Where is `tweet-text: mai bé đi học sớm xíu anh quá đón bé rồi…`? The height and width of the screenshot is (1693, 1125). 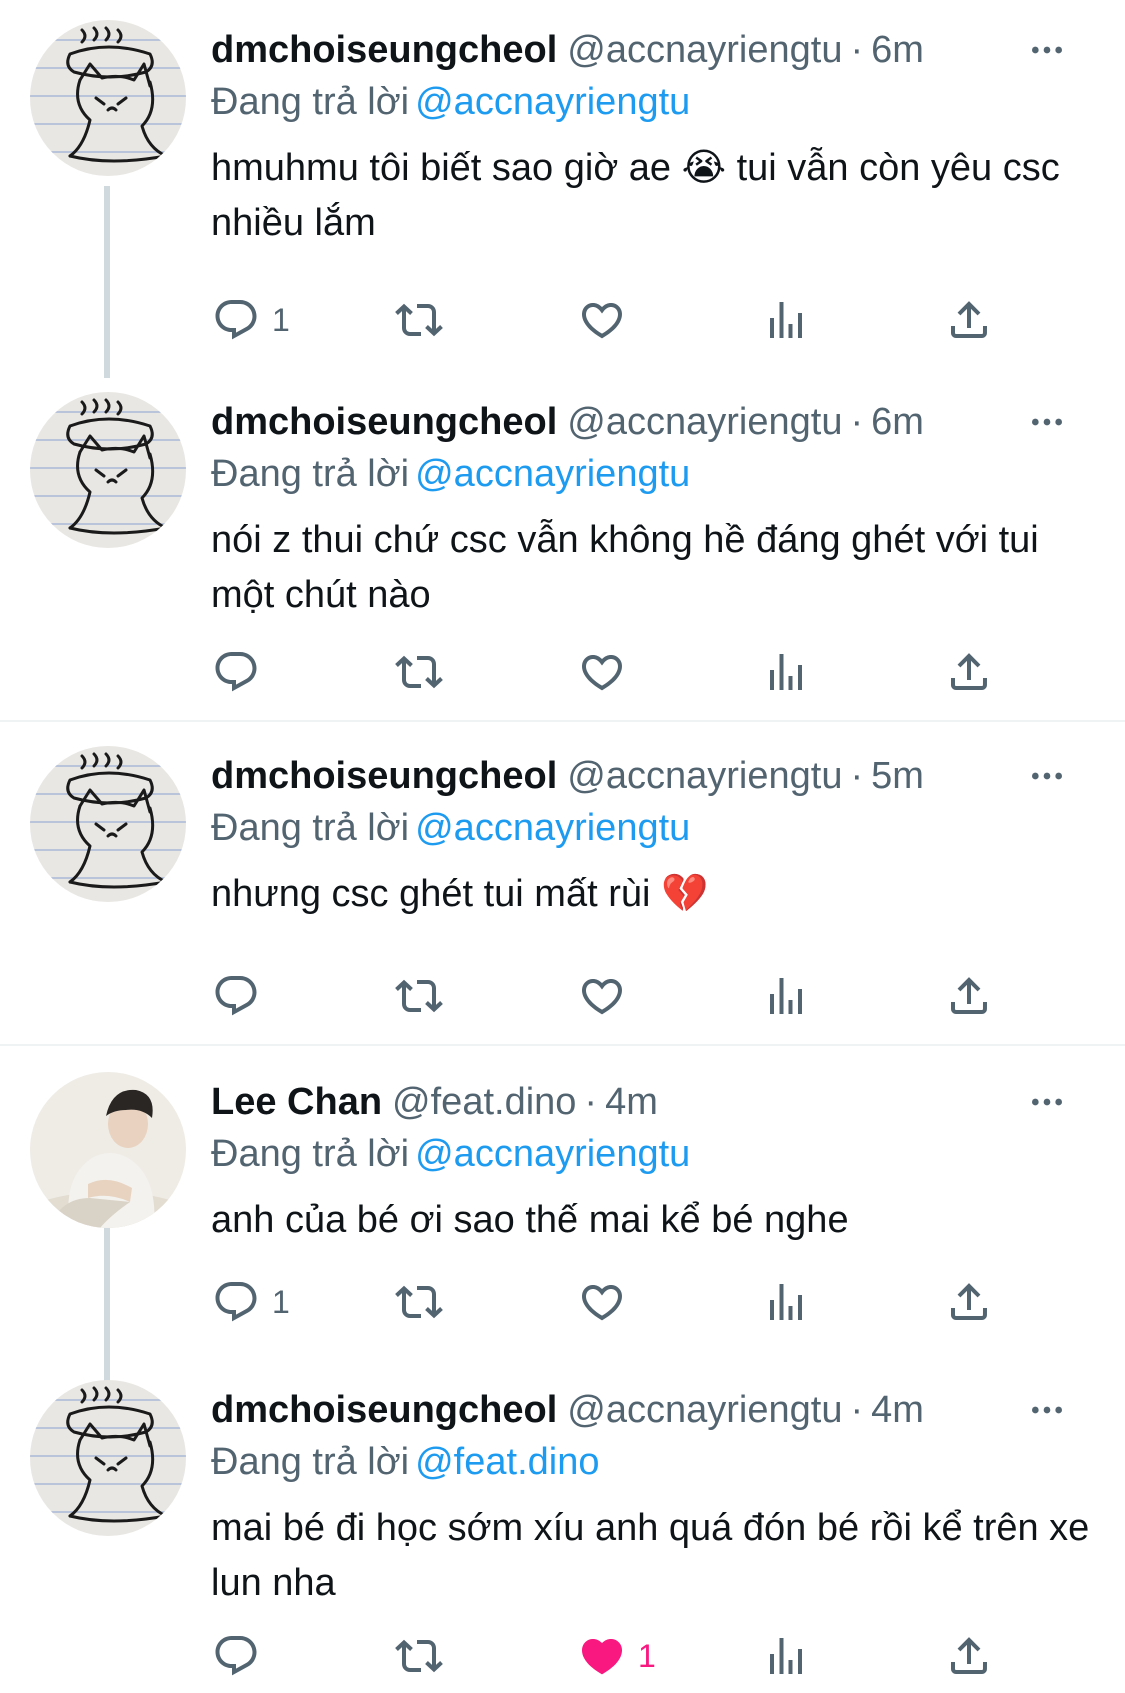
tweet-text: mai bé đi học sớm xíu anh quá đón bé rồi… is located at coordinates (650, 1555).